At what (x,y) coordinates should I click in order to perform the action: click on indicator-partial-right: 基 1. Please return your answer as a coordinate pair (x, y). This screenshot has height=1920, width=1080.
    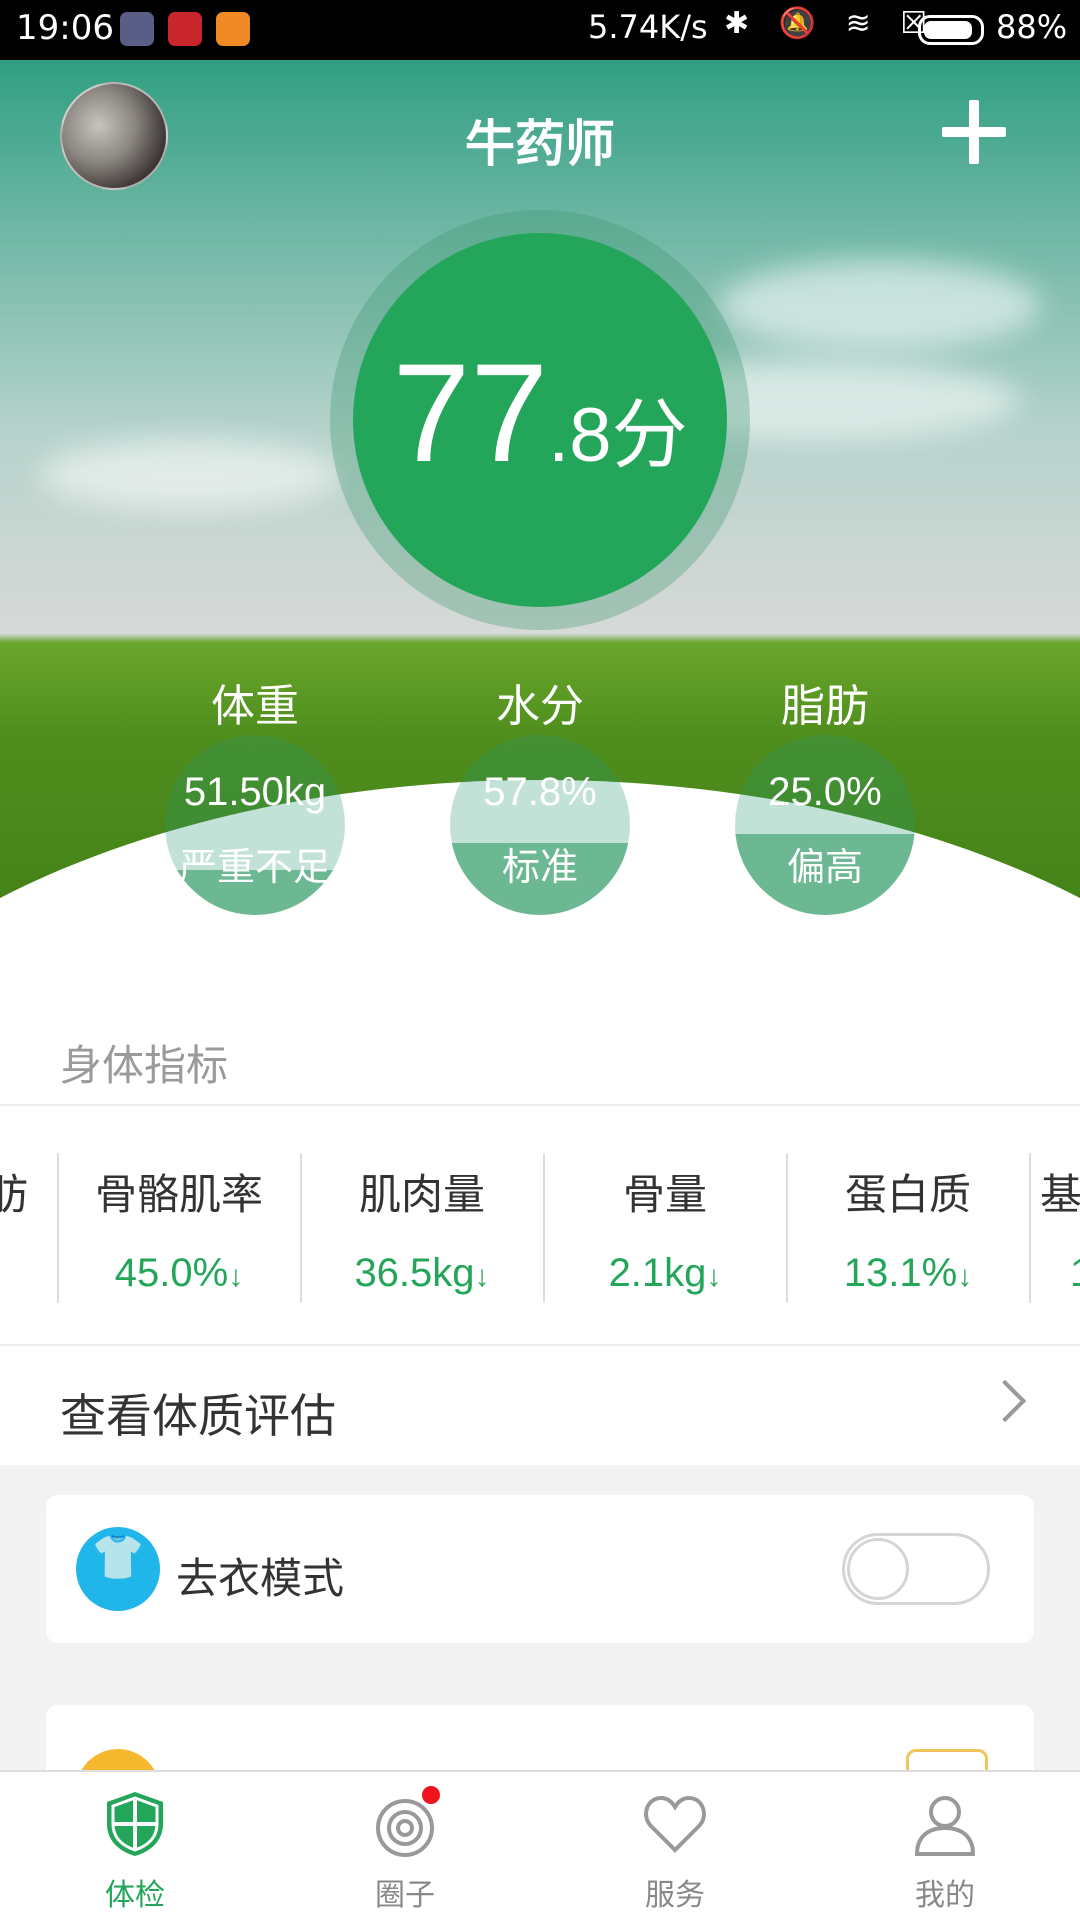
    Looking at the image, I should click on (1055, 1225).